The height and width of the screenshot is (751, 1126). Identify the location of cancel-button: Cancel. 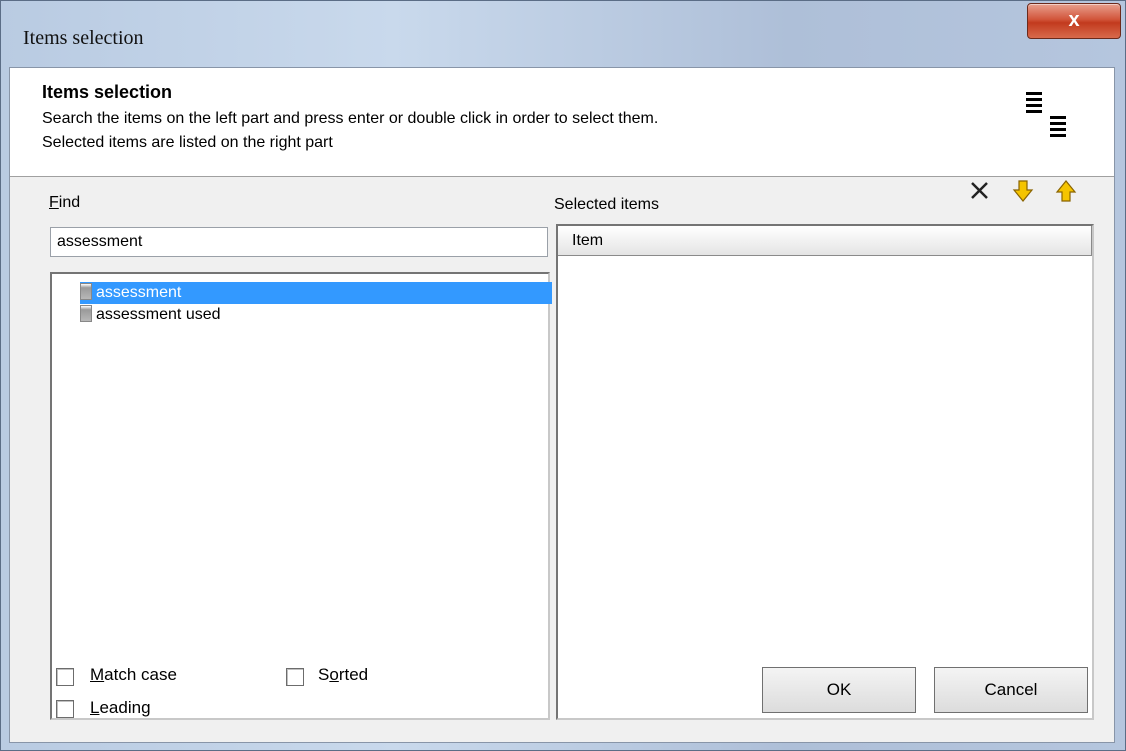
(1011, 690).